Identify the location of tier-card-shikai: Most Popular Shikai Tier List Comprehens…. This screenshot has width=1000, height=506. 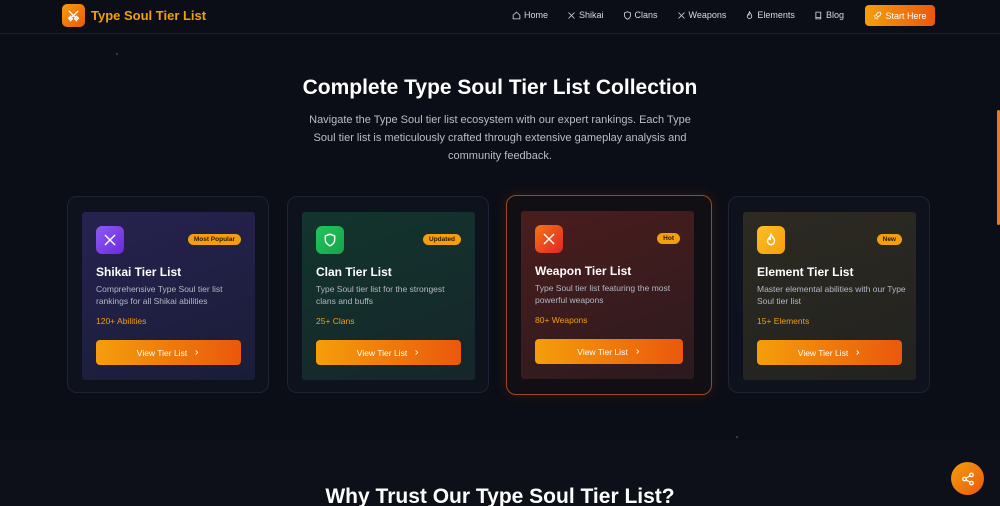
(168, 294).